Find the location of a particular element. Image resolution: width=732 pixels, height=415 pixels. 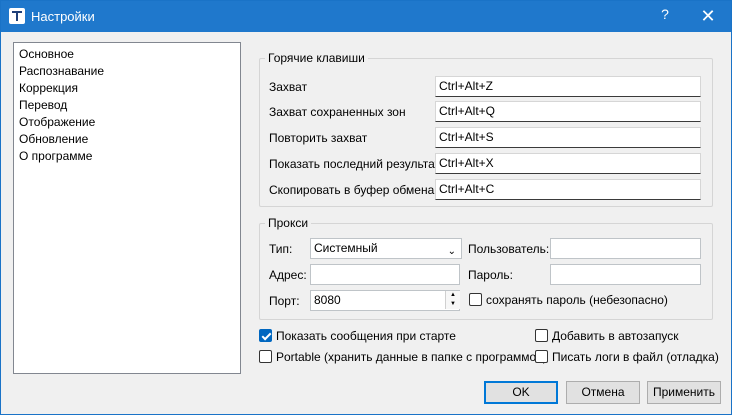

sidebar-item-translation: Перевод is located at coordinates (43, 105).